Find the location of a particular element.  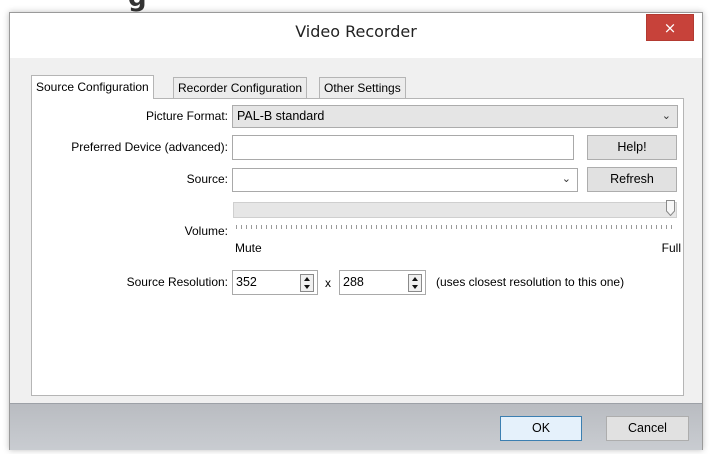

source-select: ⌄ is located at coordinates (405, 180).